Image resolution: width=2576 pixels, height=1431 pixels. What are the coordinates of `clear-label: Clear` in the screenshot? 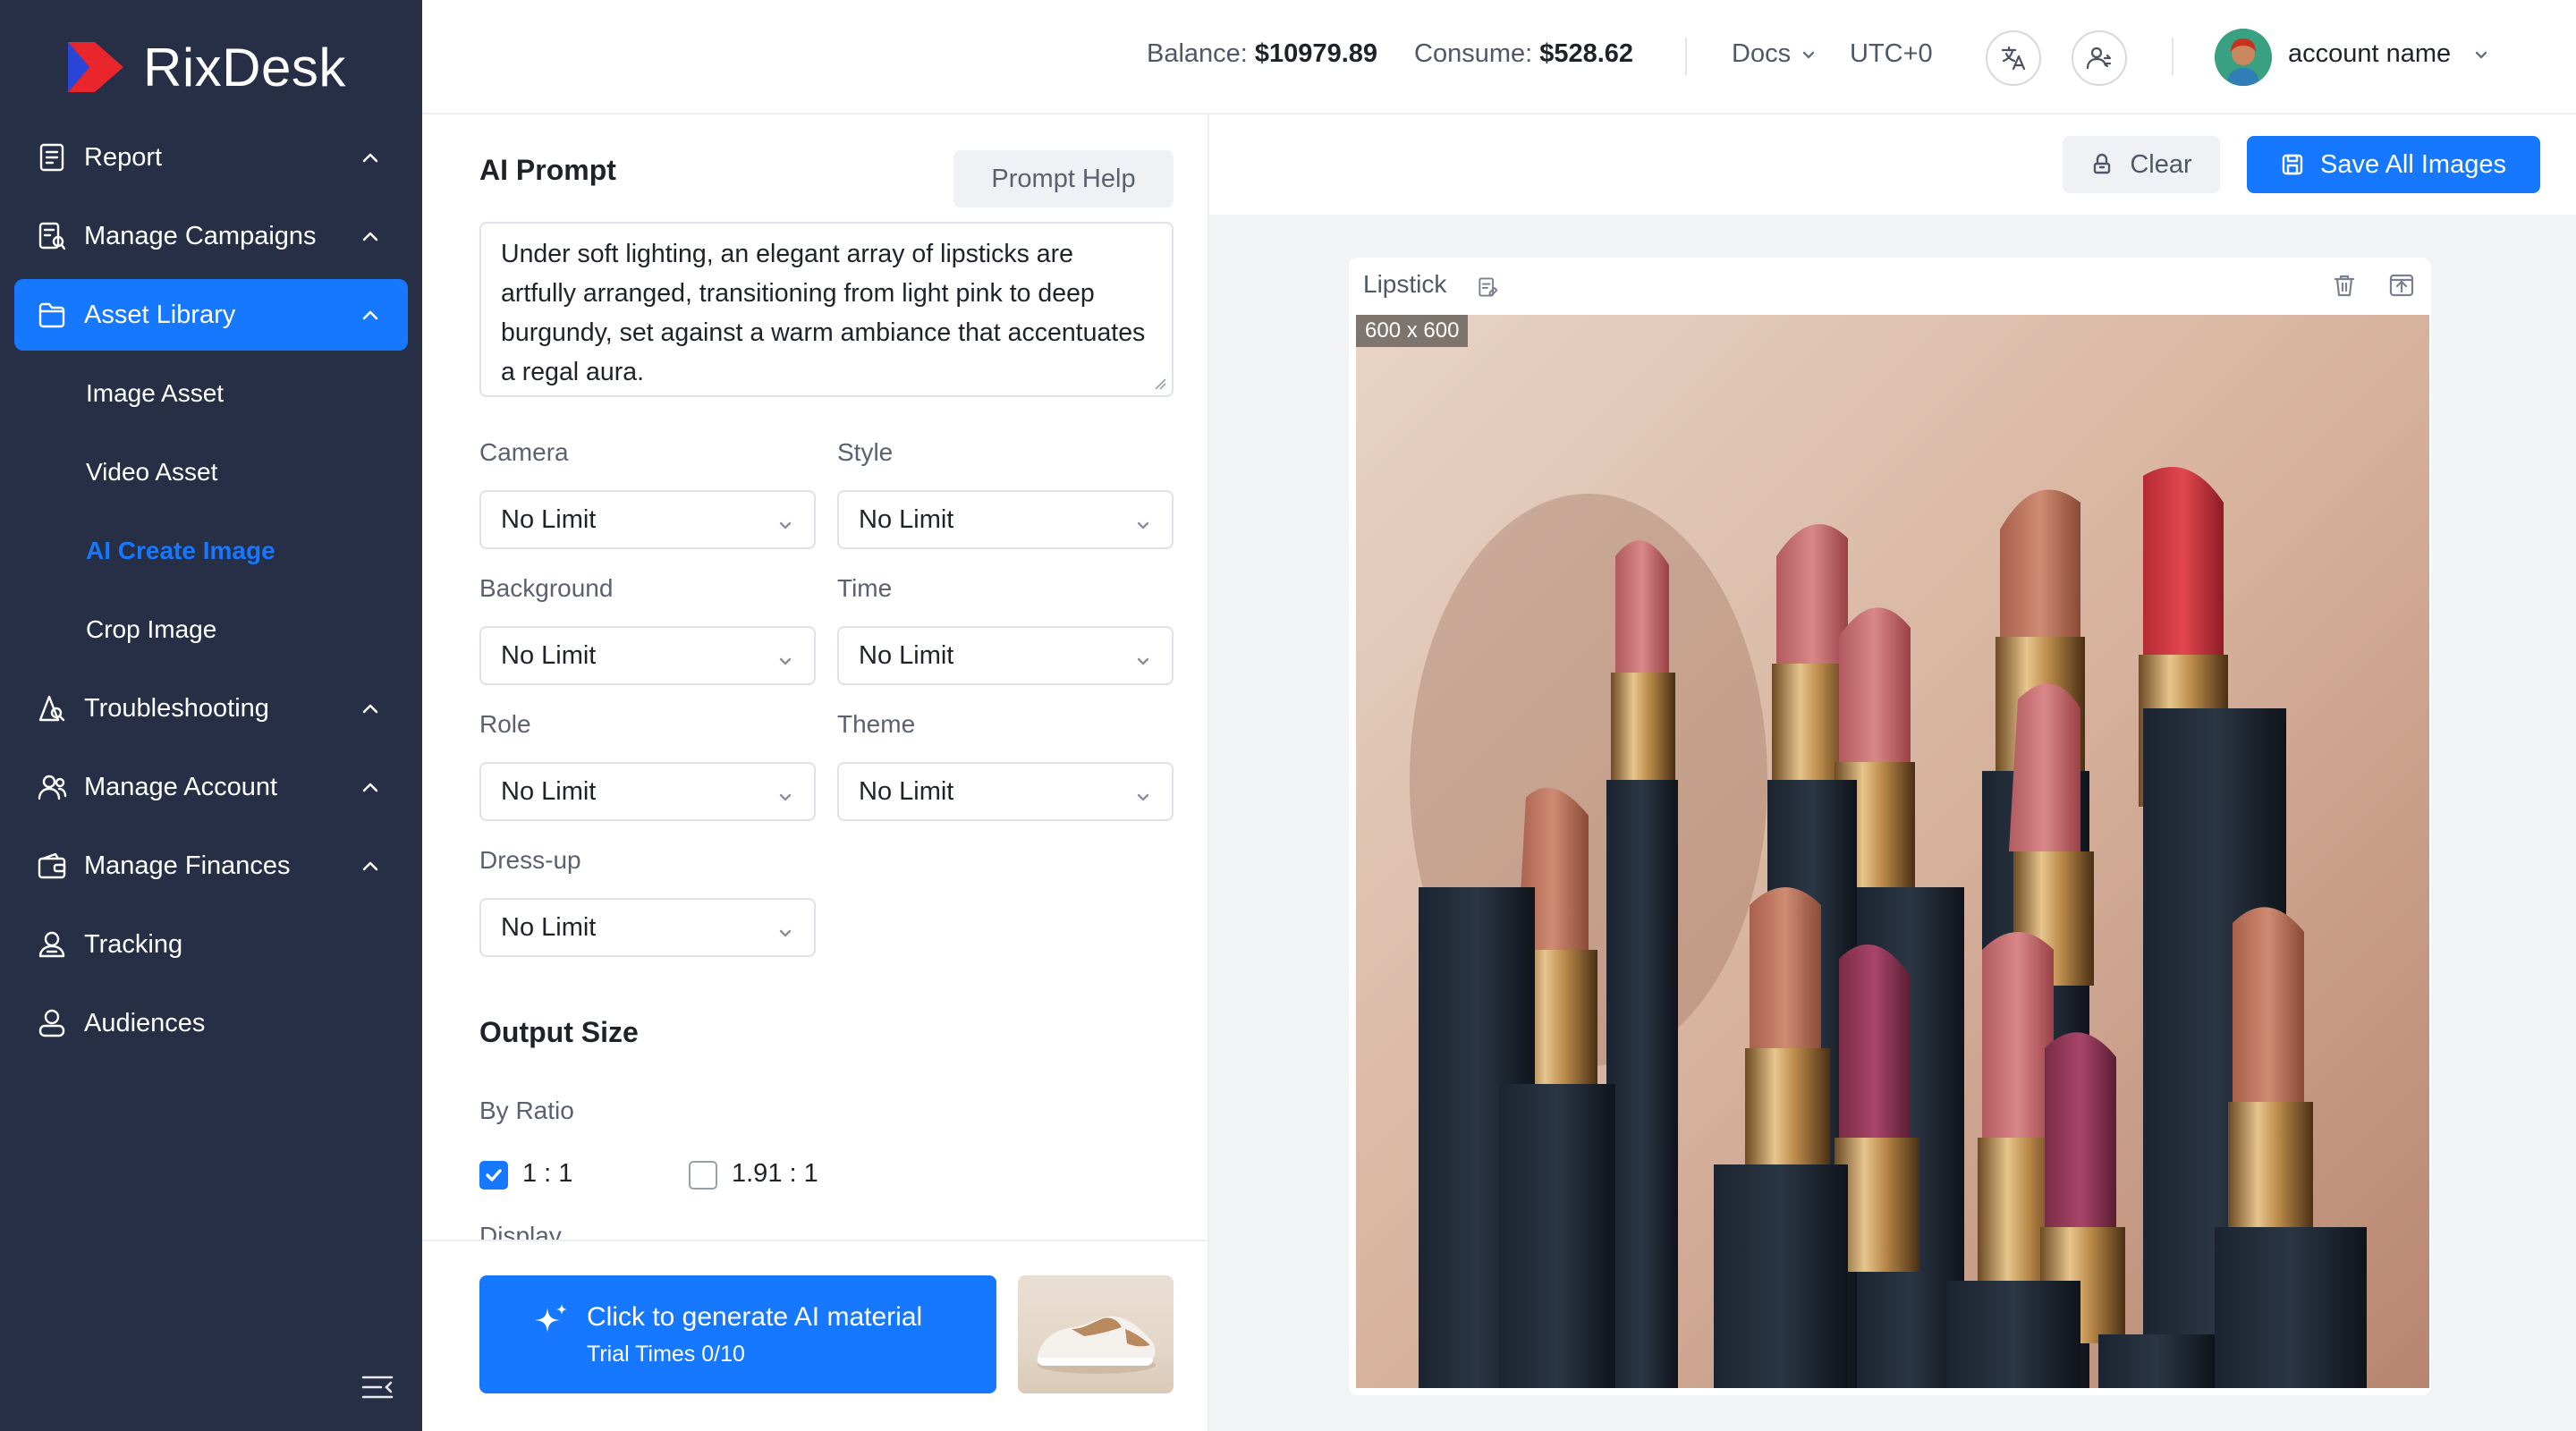 It's located at (2161, 164).